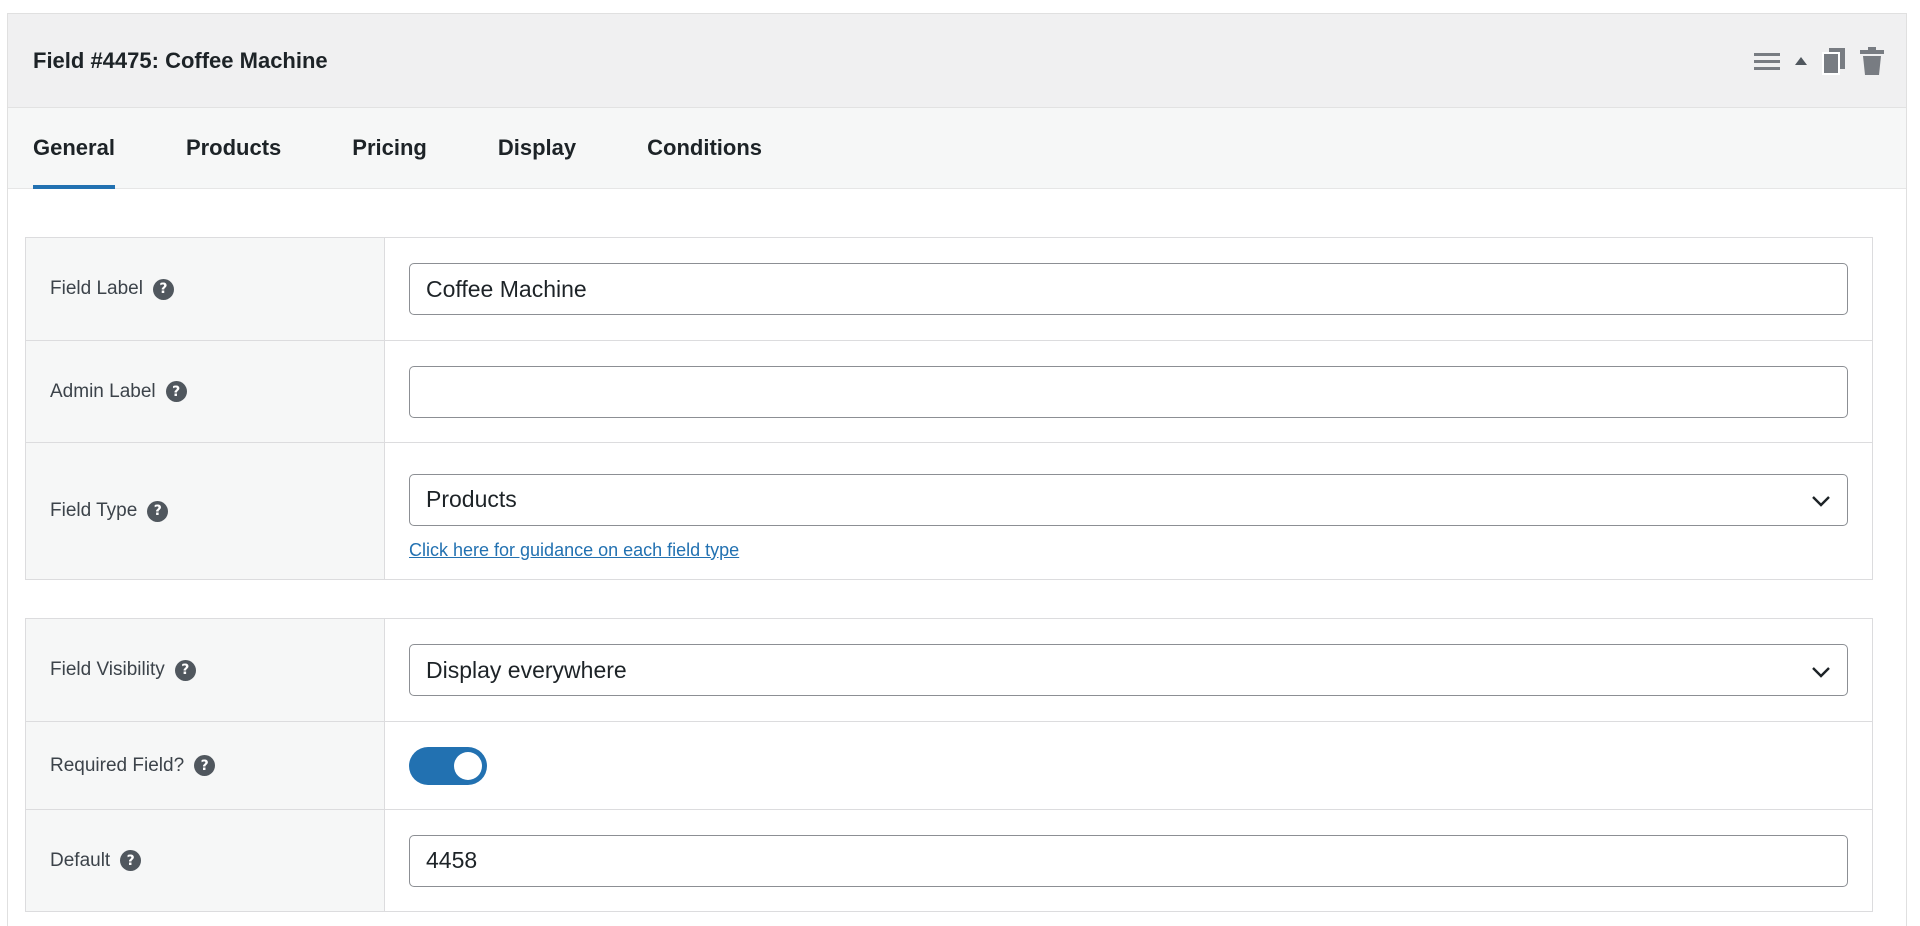 This screenshot has height=926, width=1920. I want to click on admin-label-label: Admin Label, so click(103, 391).